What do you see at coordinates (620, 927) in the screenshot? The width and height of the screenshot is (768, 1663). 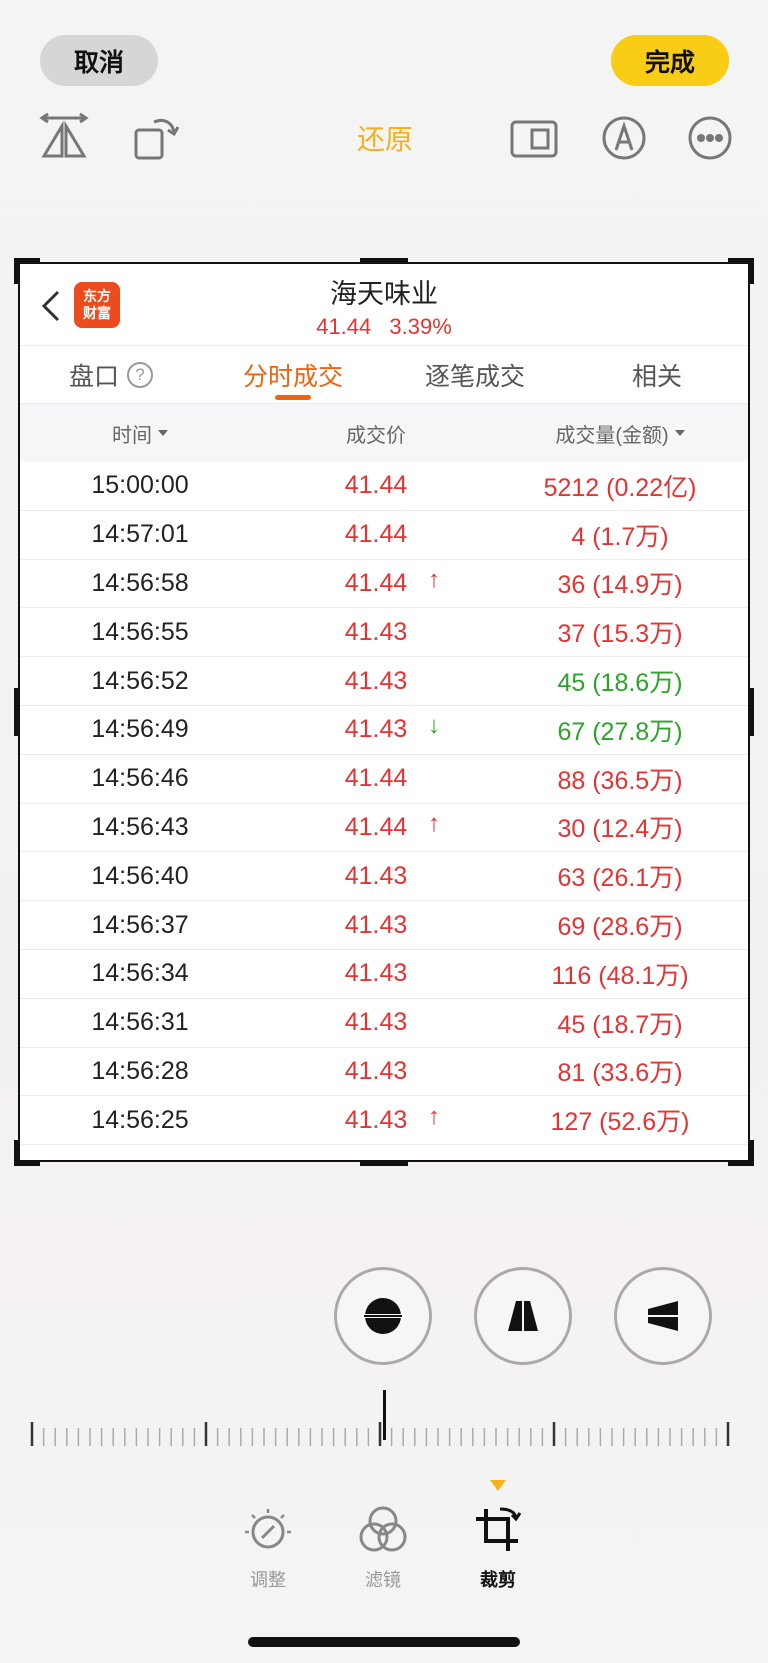 I see `trade-volume: 69 (28.6万)` at bounding box center [620, 927].